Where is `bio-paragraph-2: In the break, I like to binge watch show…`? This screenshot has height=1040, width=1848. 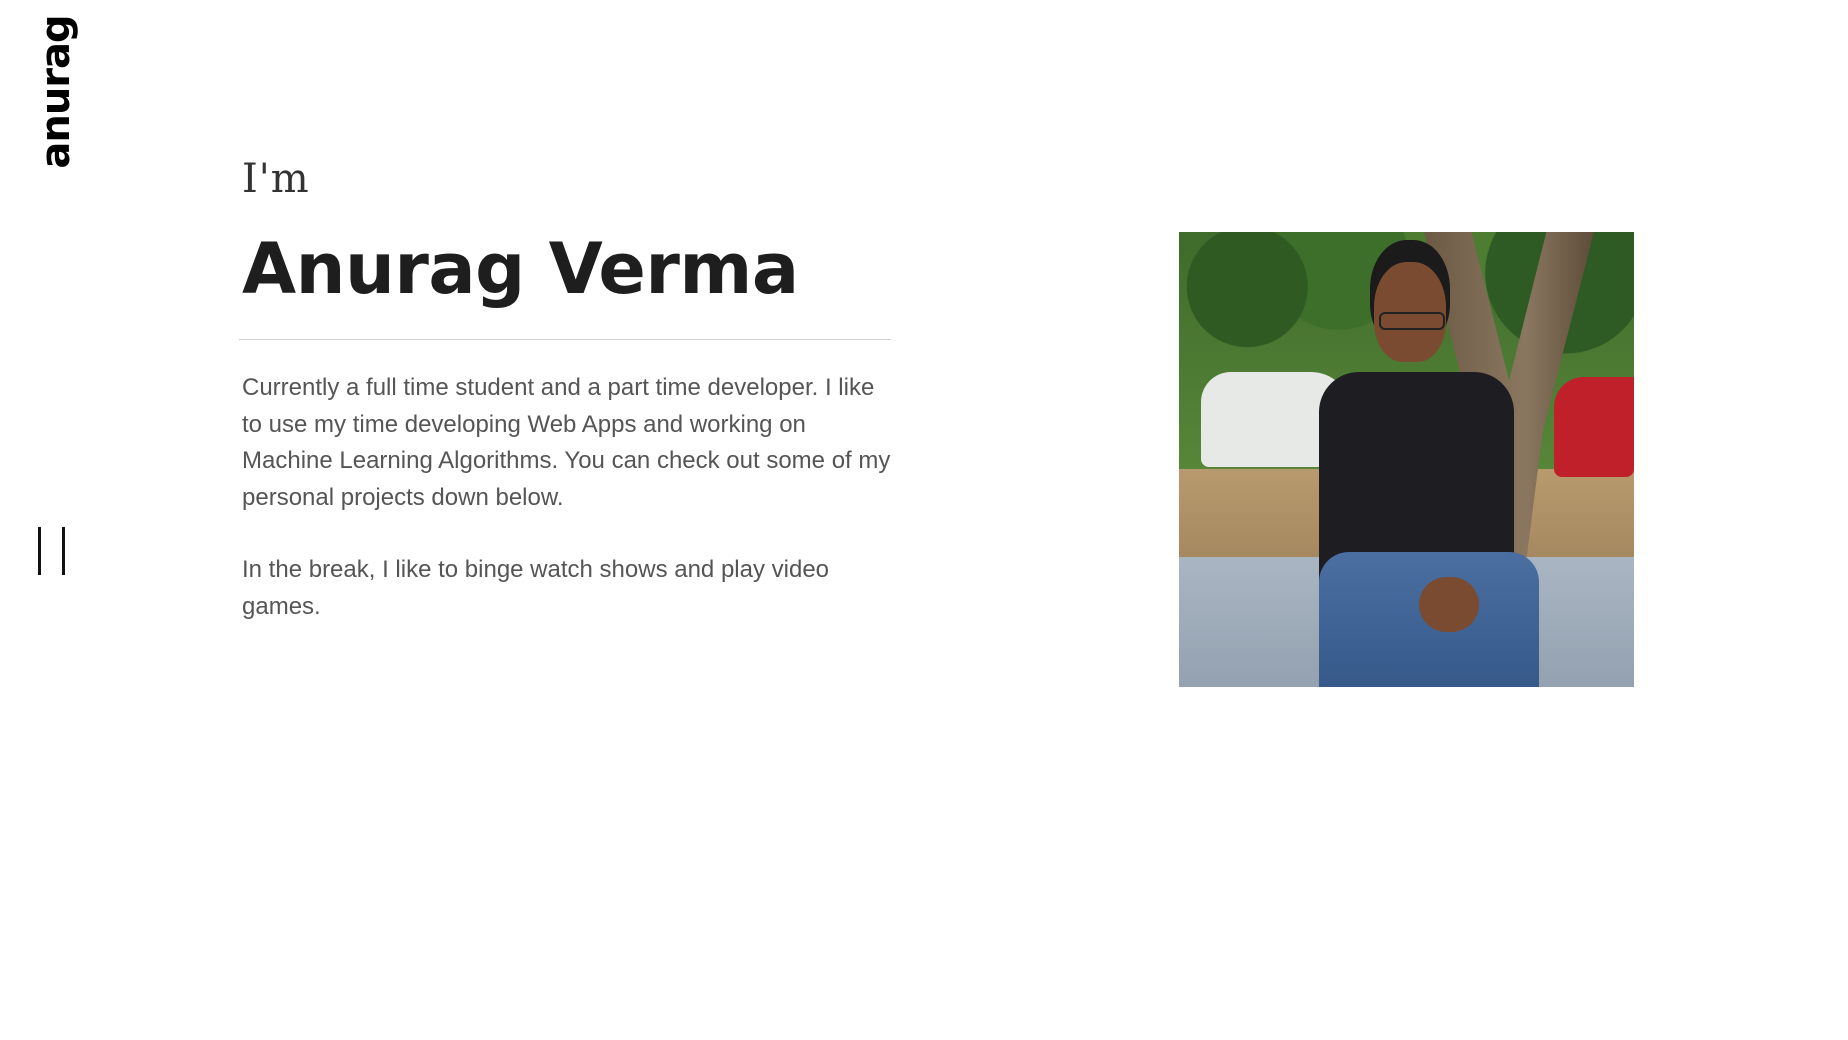
bio-paragraph-2: In the break, I like to binge watch show… is located at coordinates (536, 588).